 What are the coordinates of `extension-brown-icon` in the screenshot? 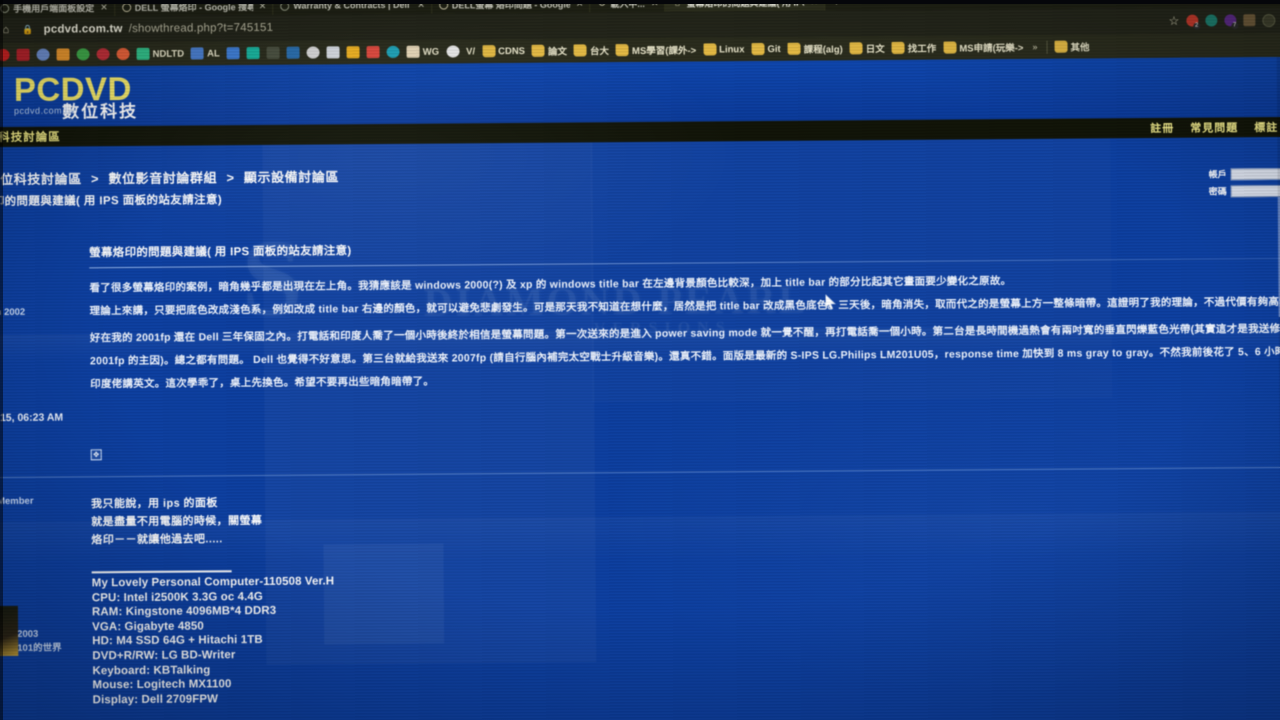 It's located at (1249, 20).